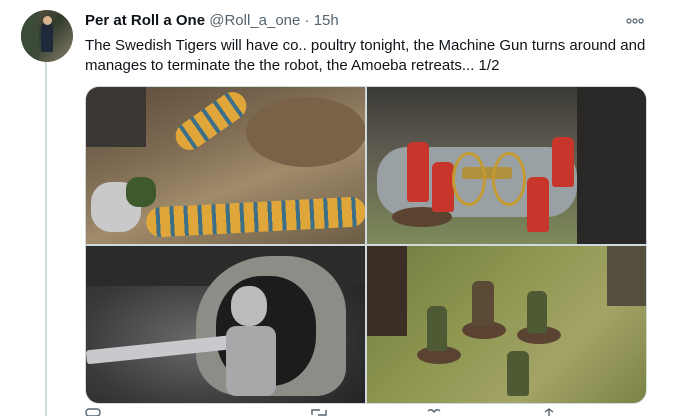 This screenshot has height=416, width=674. What do you see at coordinates (626, 276) in the screenshot?
I see `rock-corner` at bounding box center [626, 276].